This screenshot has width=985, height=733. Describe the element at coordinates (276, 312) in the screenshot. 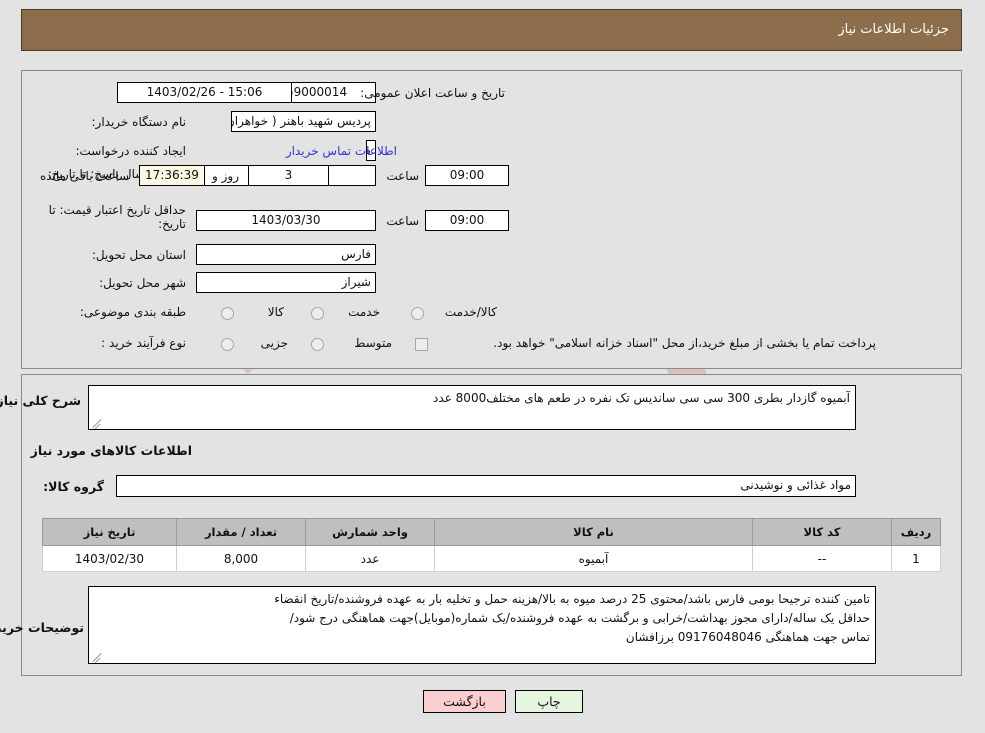

I see `category-option-kala-label: کالا` at that location.